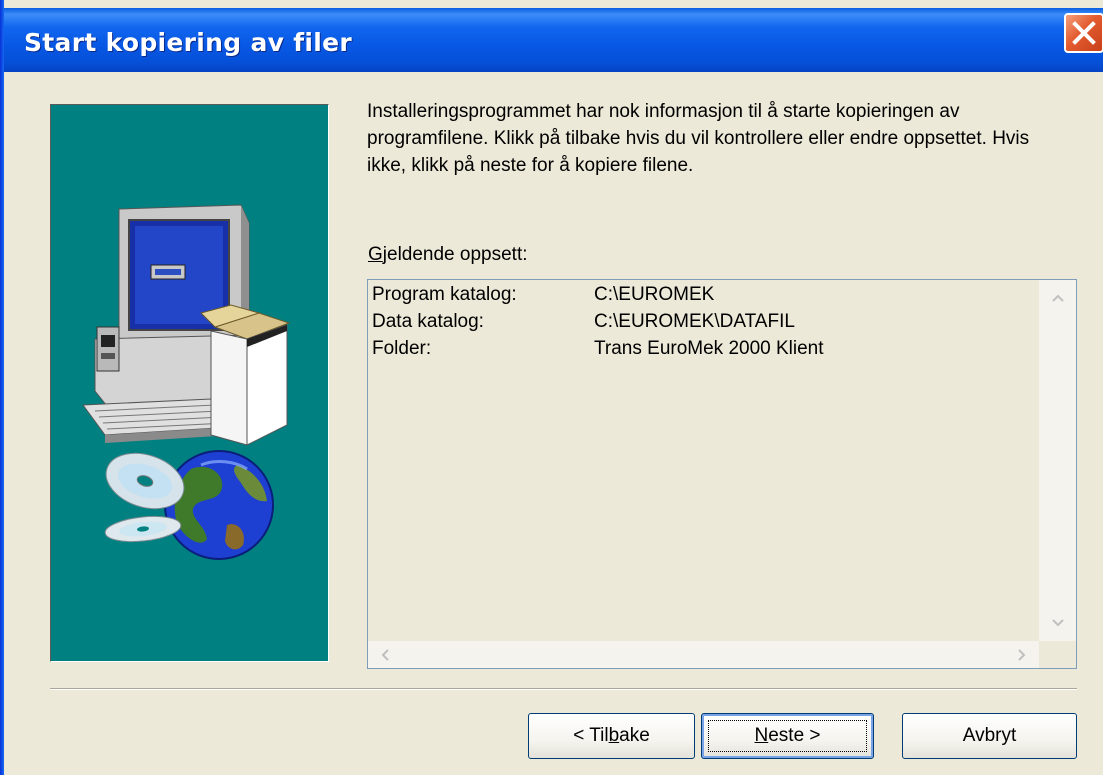  Describe the element at coordinates (654, 294) in the screenshot. I see `list-item-value: C:\EUROMEK` at that location.